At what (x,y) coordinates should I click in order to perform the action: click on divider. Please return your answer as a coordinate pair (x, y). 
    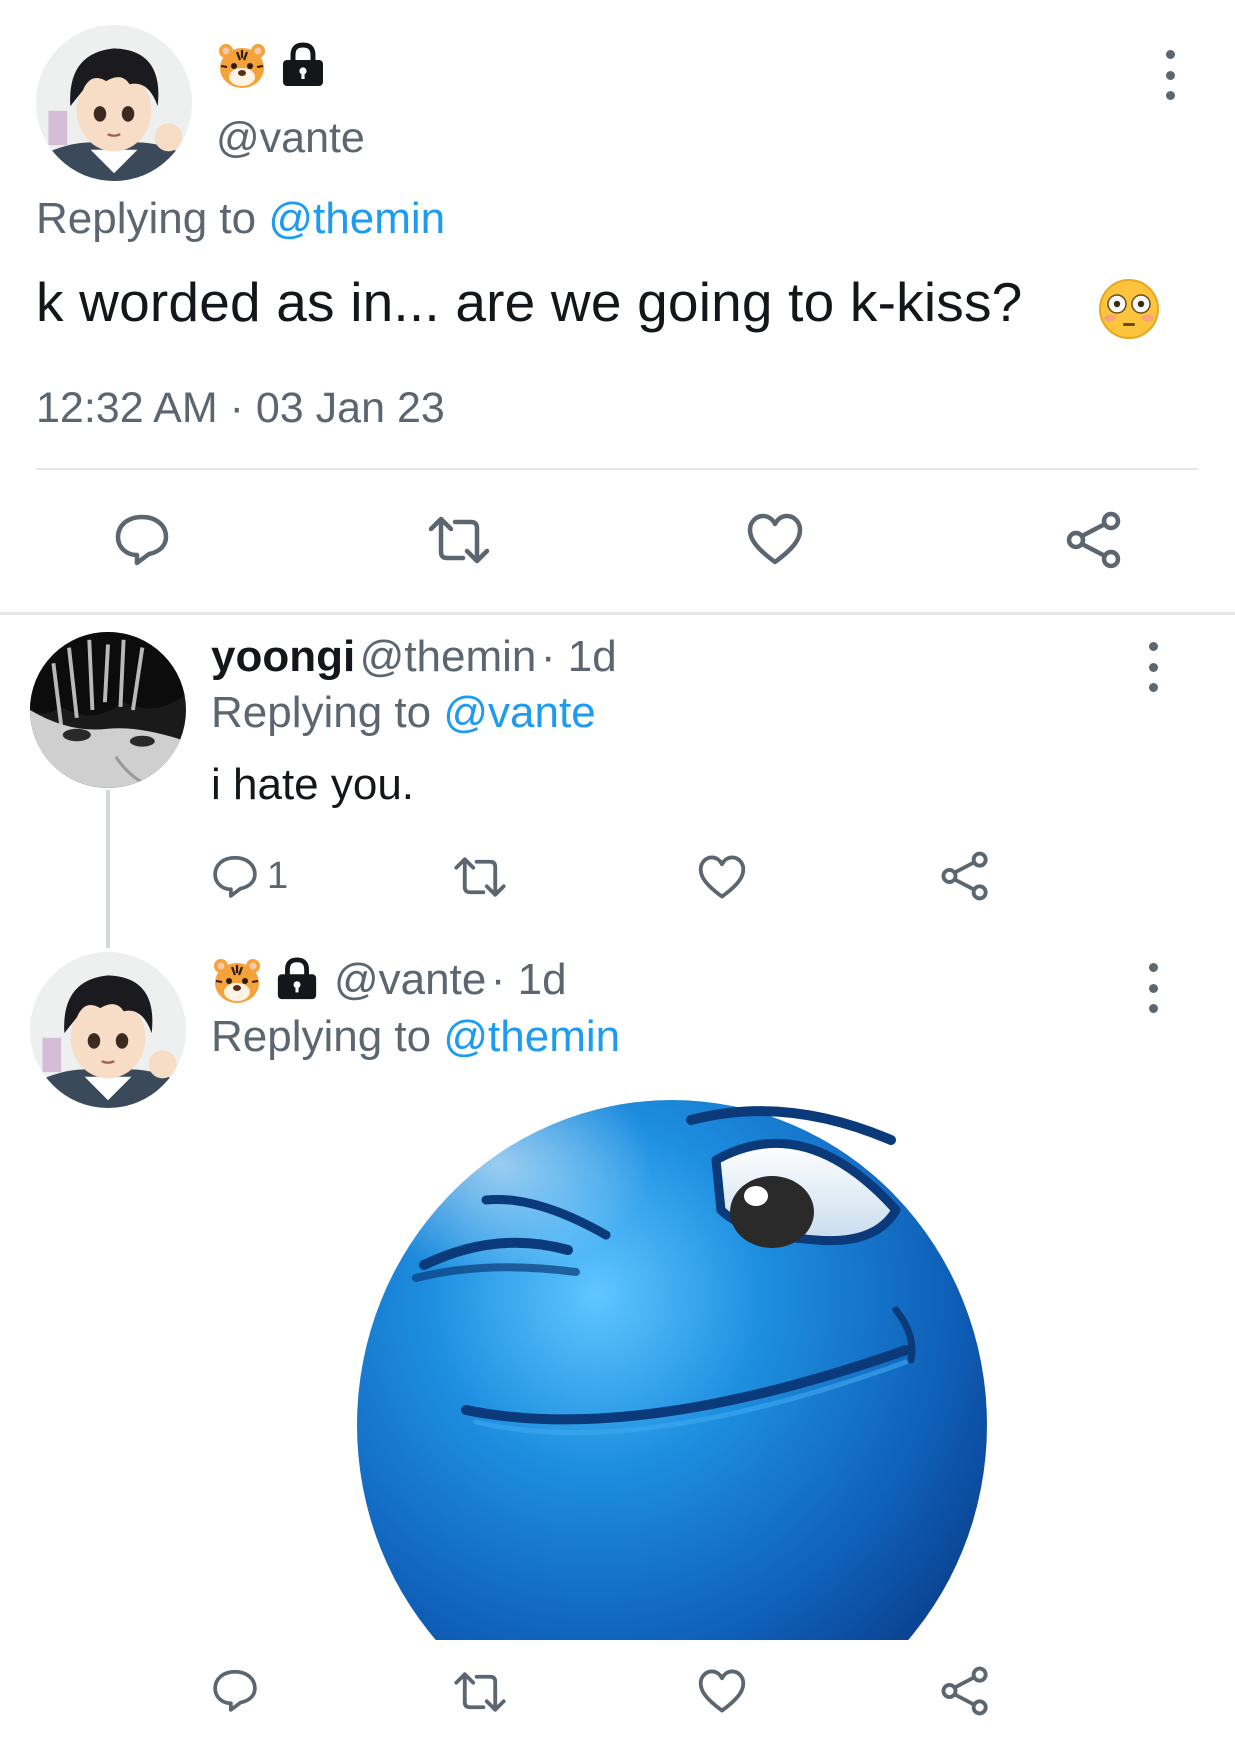
    Looking at the image, I should click on (617, 469).